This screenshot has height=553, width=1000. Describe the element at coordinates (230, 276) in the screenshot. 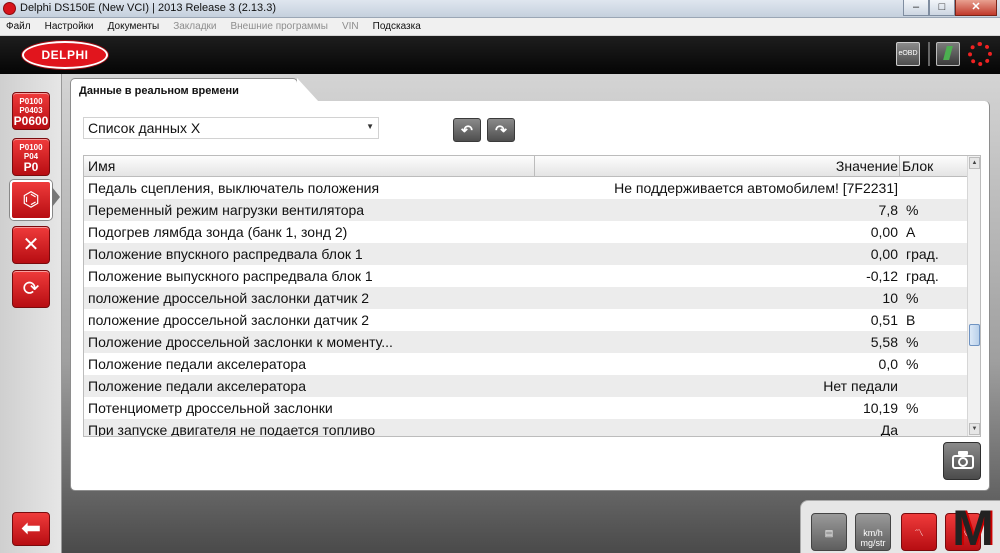

I see `cell-name: Положение выпускного распредвала блок 1` at that location.